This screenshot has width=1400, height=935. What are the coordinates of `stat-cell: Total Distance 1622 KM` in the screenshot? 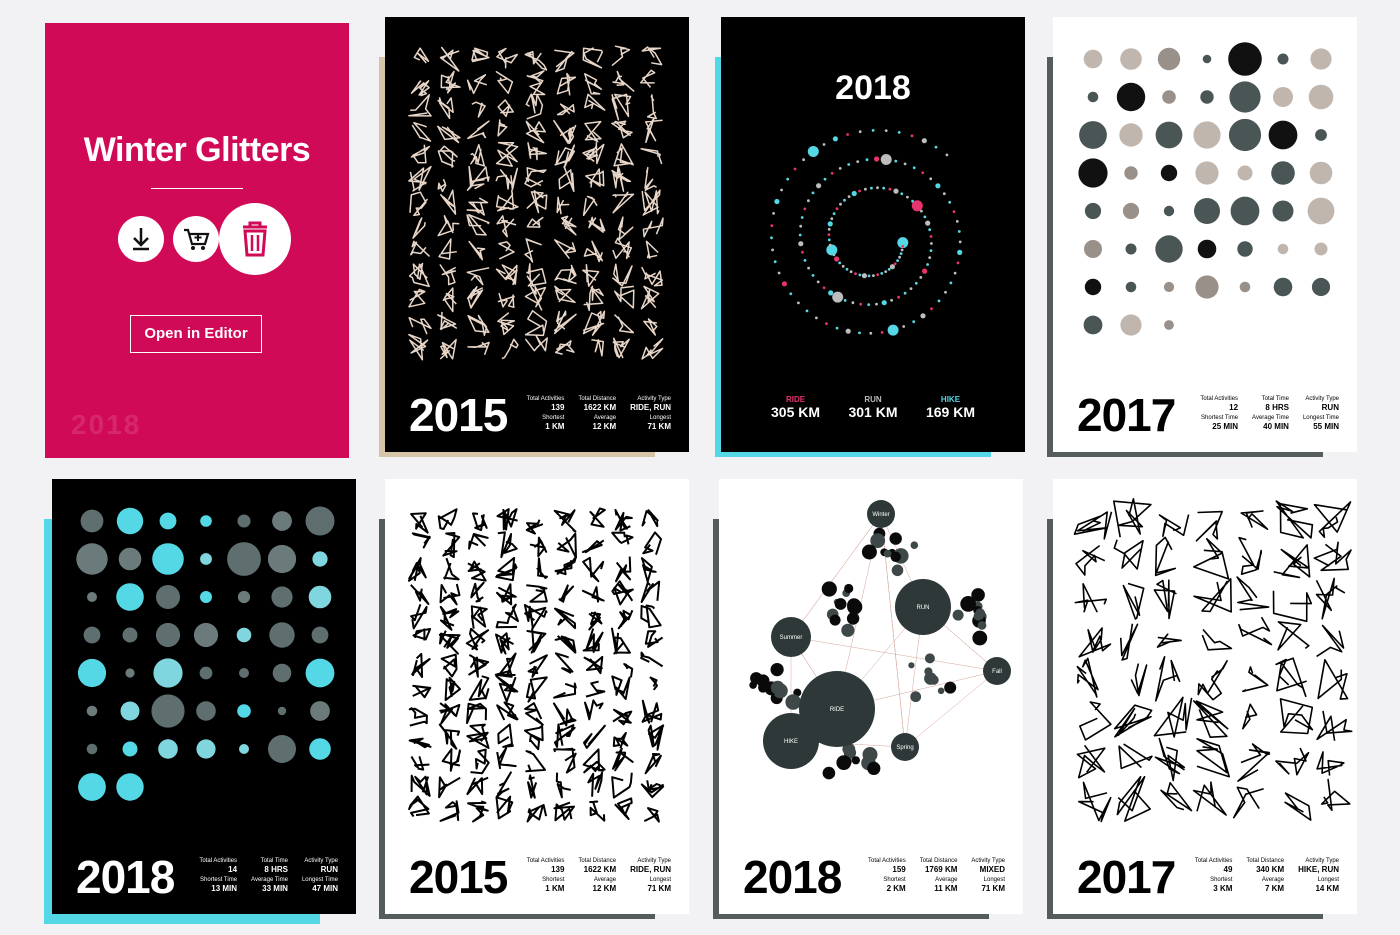 It's located at (597, 404).